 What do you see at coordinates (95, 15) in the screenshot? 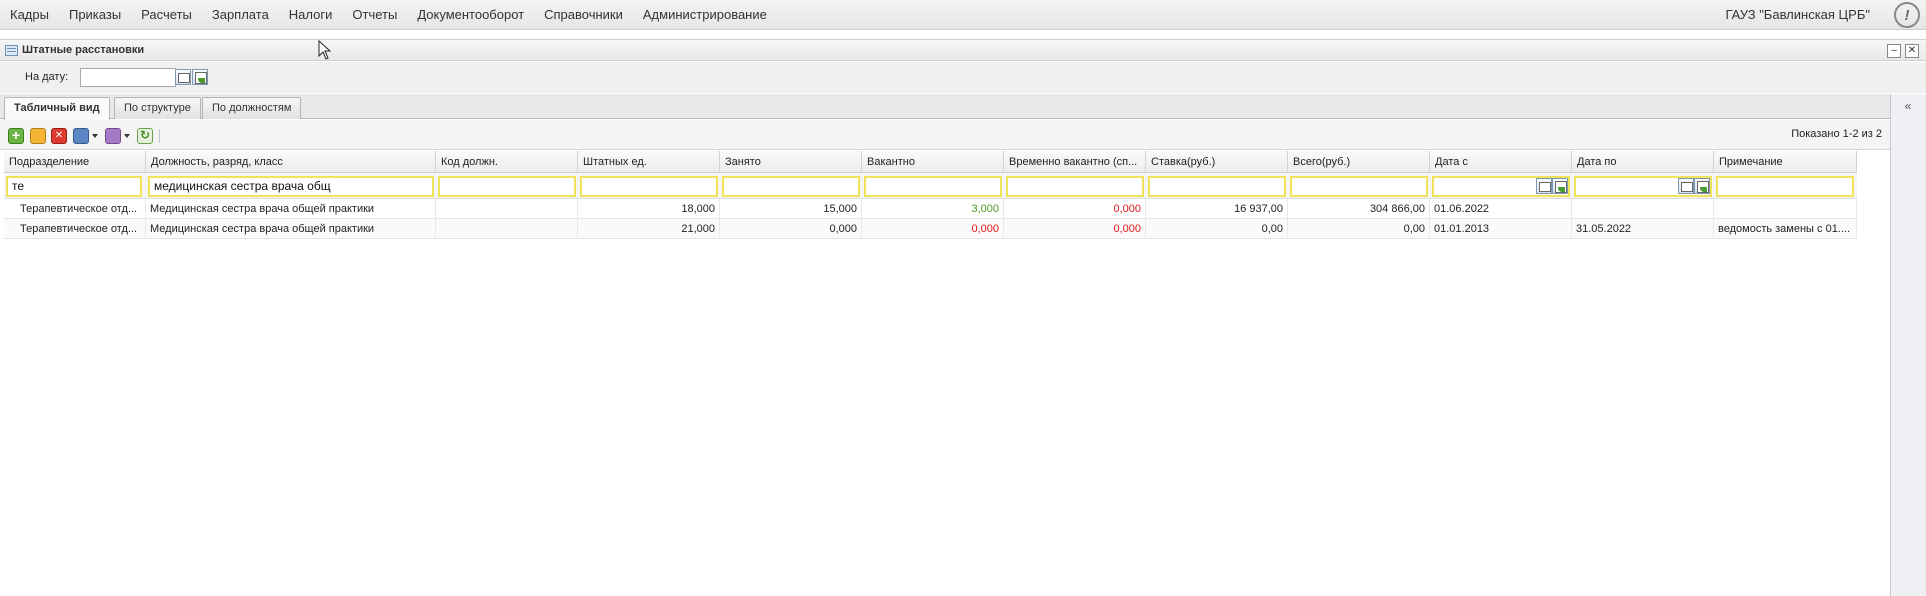
I see `menu-item-prikazy: Приказы` at bounding box center [95, 15].